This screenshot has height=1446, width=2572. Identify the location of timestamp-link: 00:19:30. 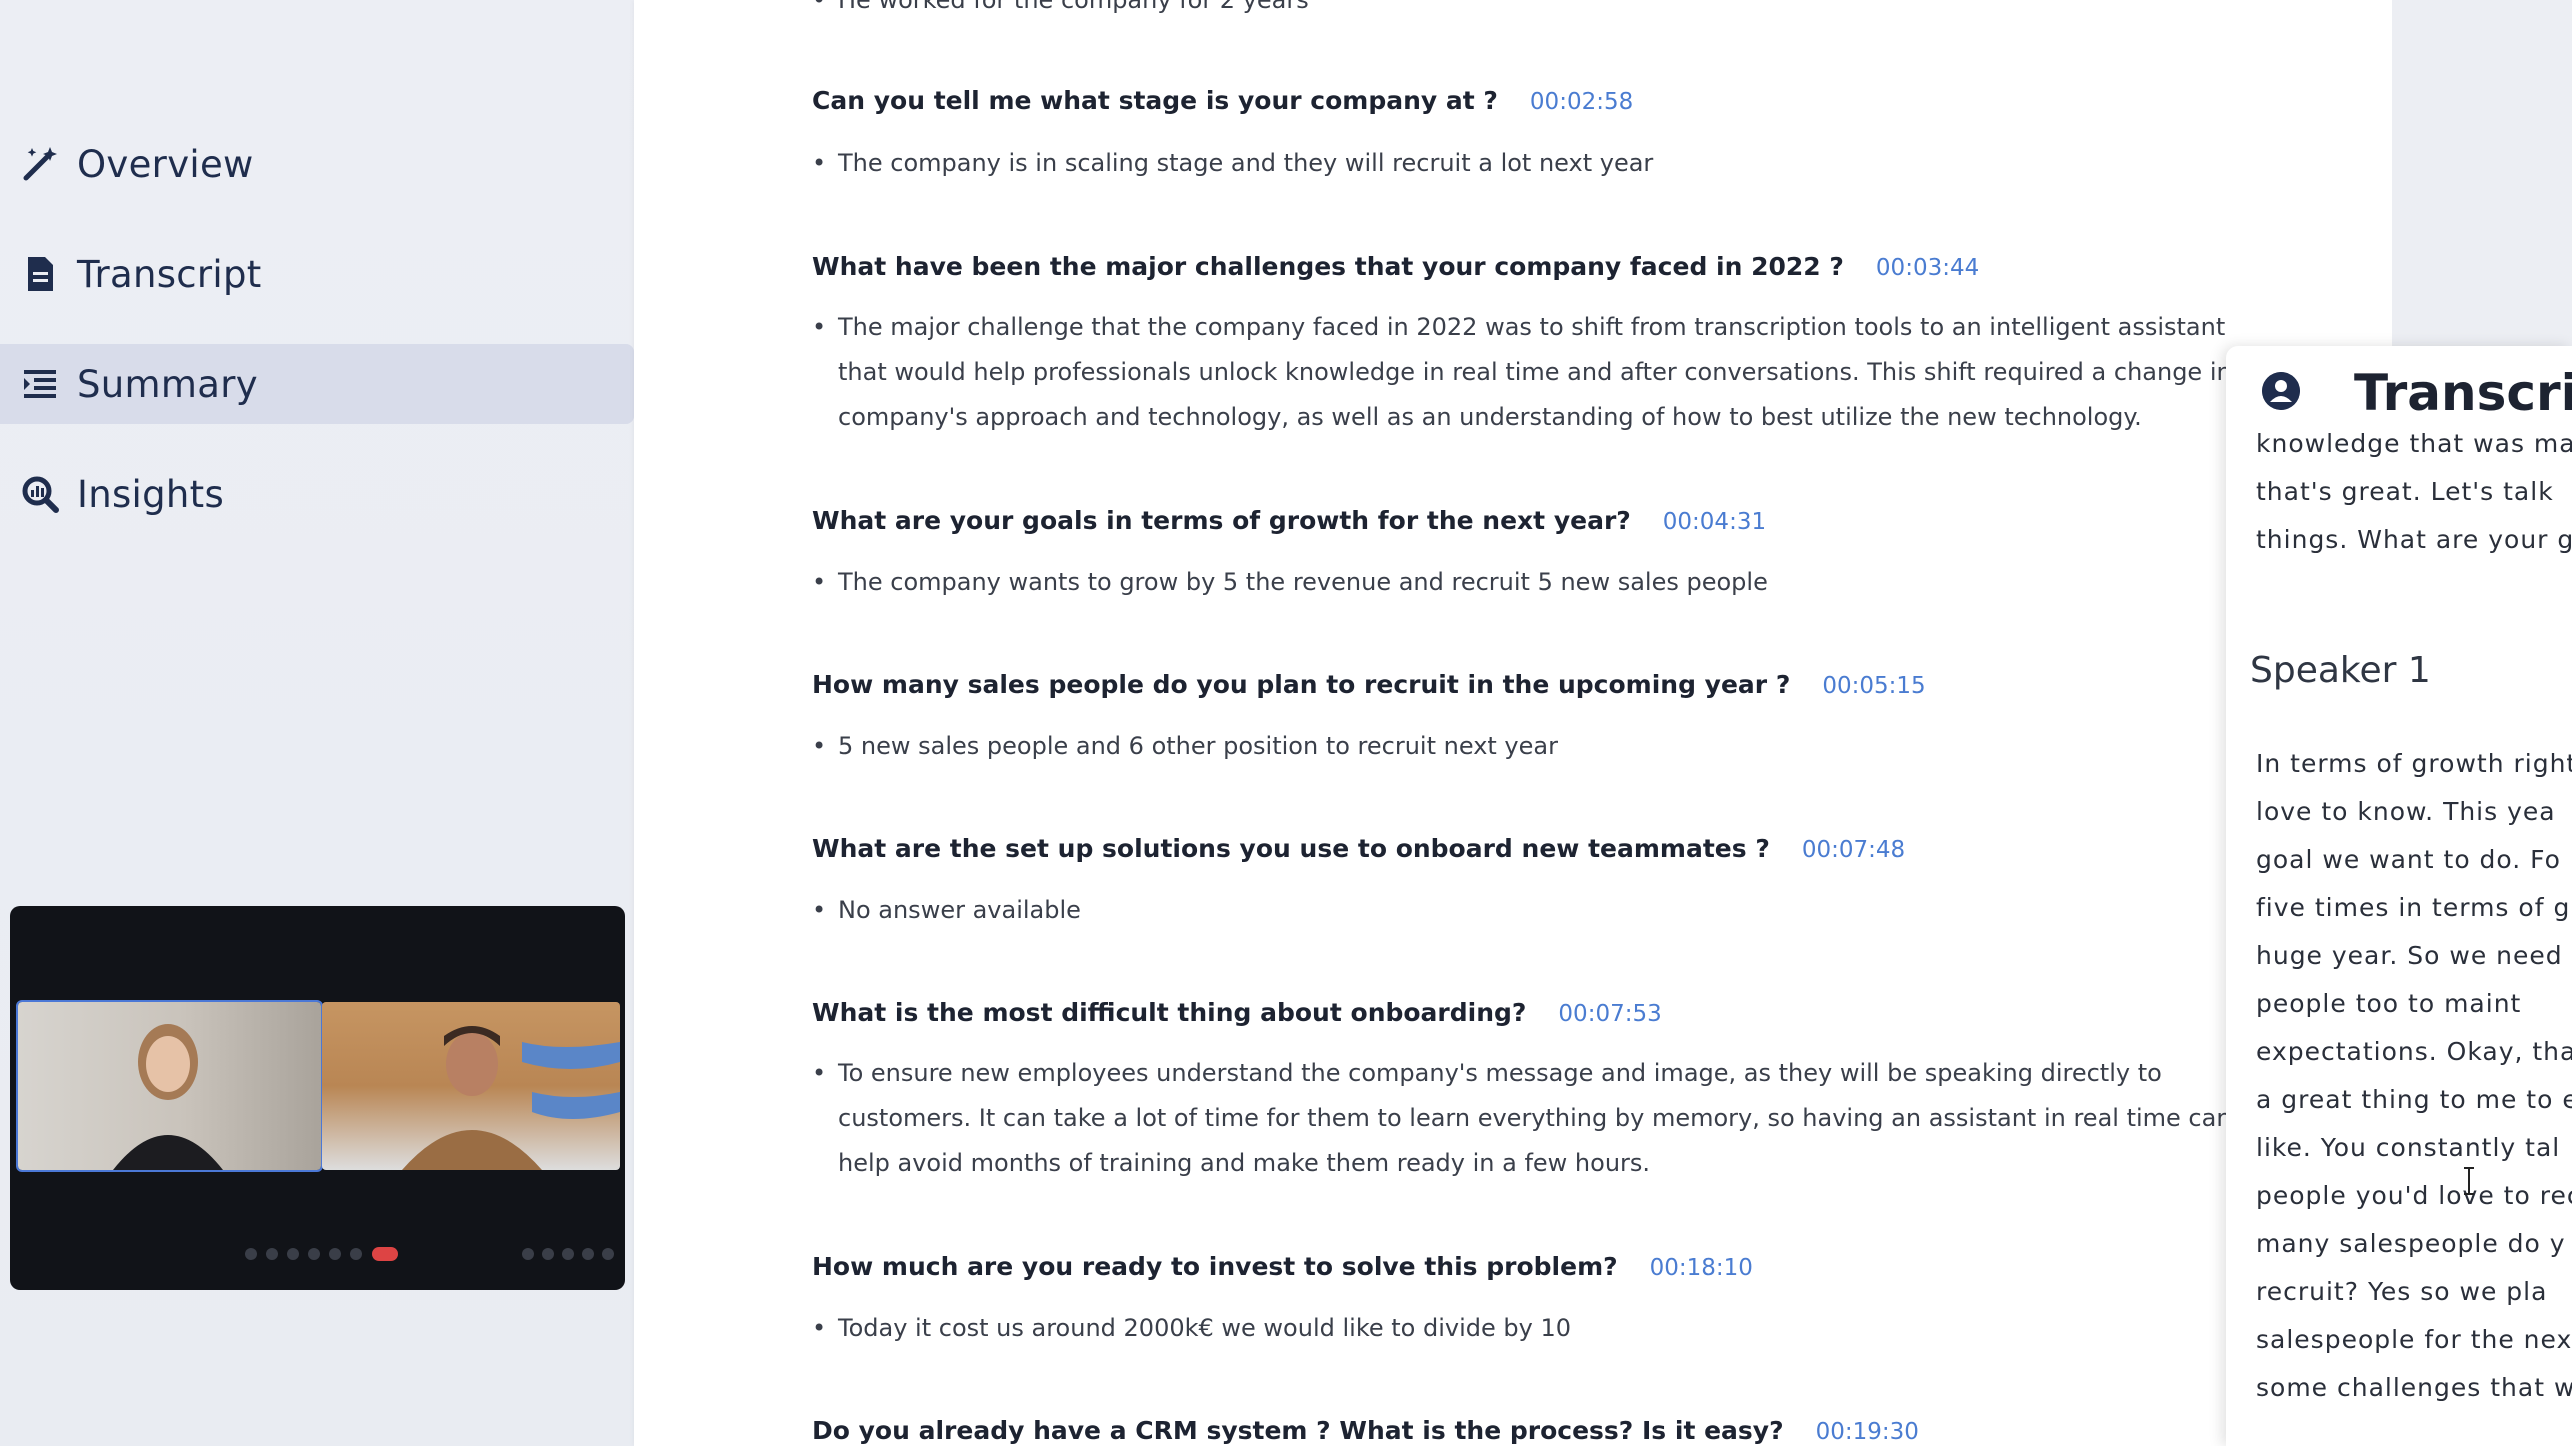
(1867, 1432).